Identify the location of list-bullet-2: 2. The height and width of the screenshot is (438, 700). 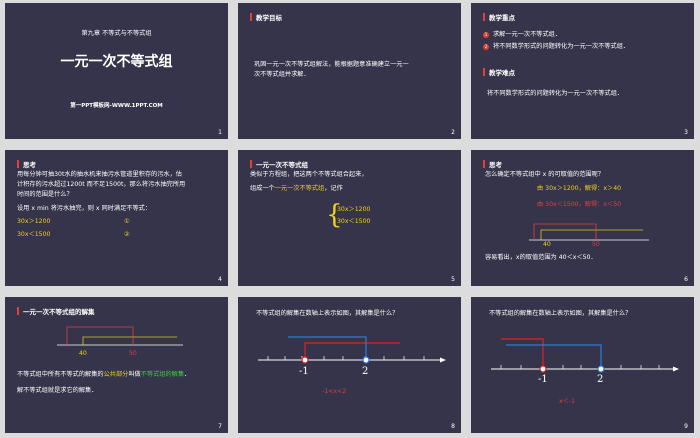
(486, 47).